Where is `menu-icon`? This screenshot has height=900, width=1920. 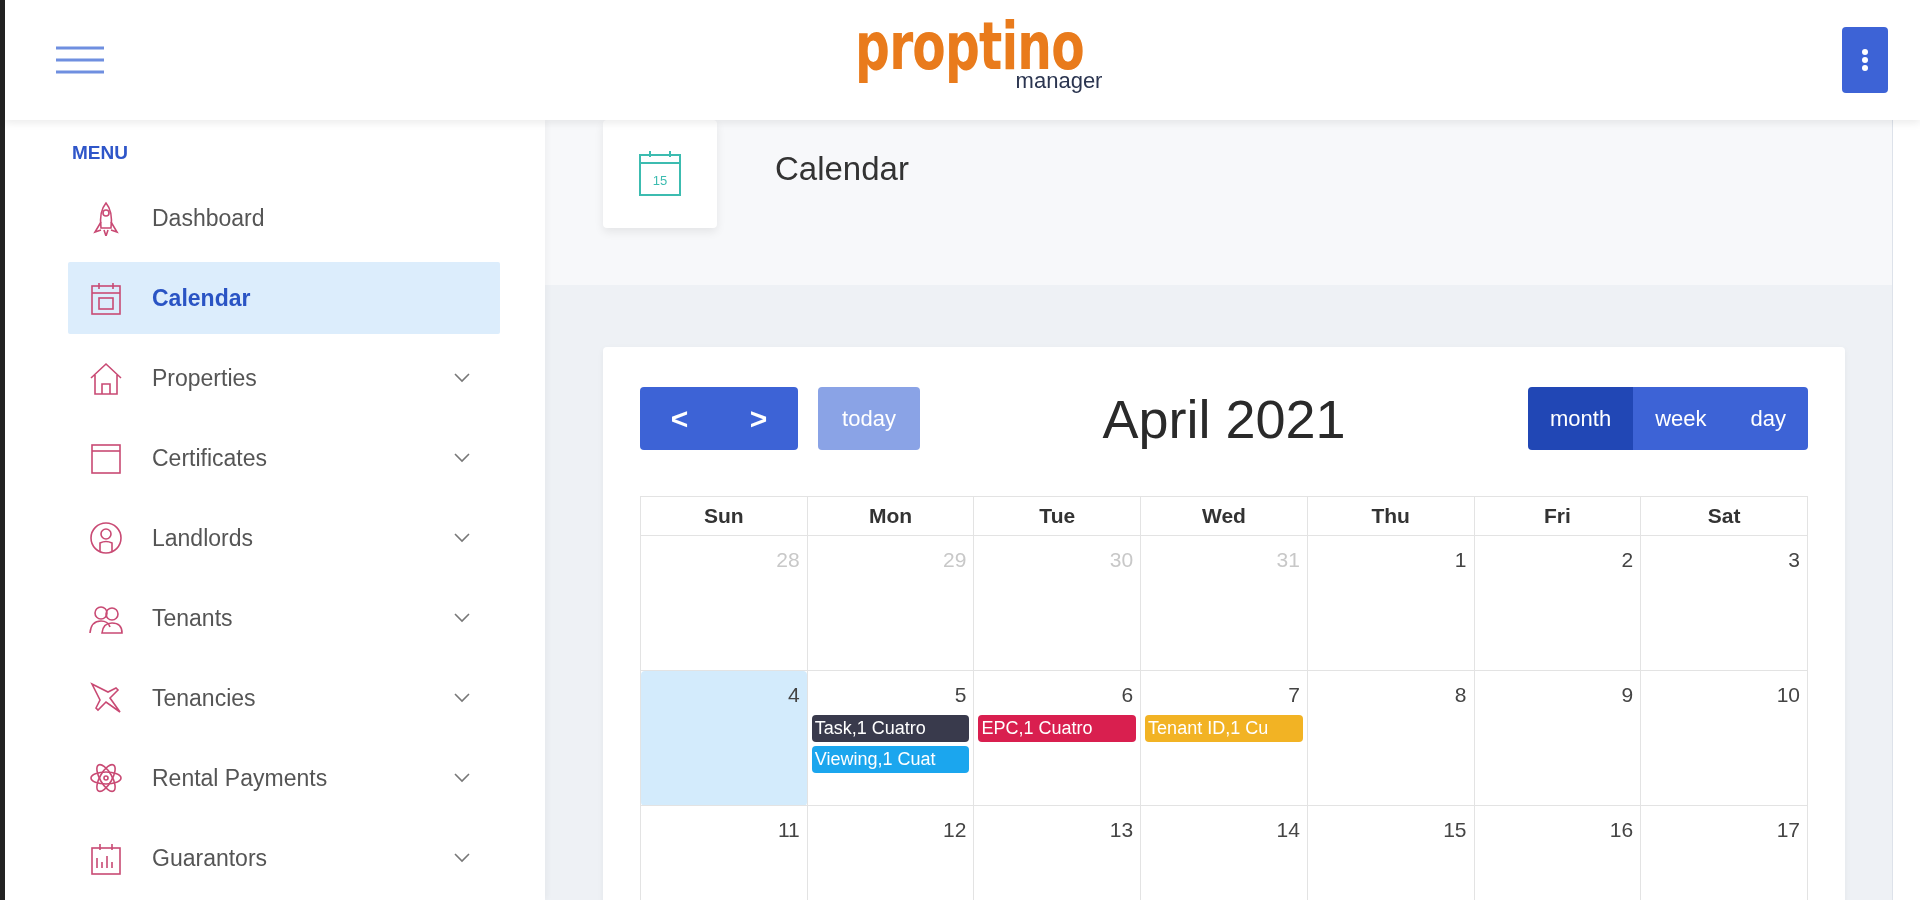
menu-icon is located at coordinates (80, 60).